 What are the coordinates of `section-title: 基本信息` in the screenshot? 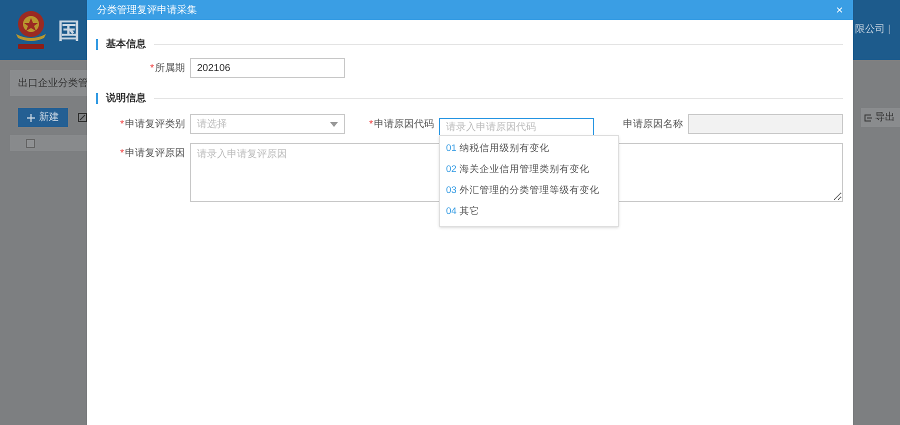 It's located at (126, 45).